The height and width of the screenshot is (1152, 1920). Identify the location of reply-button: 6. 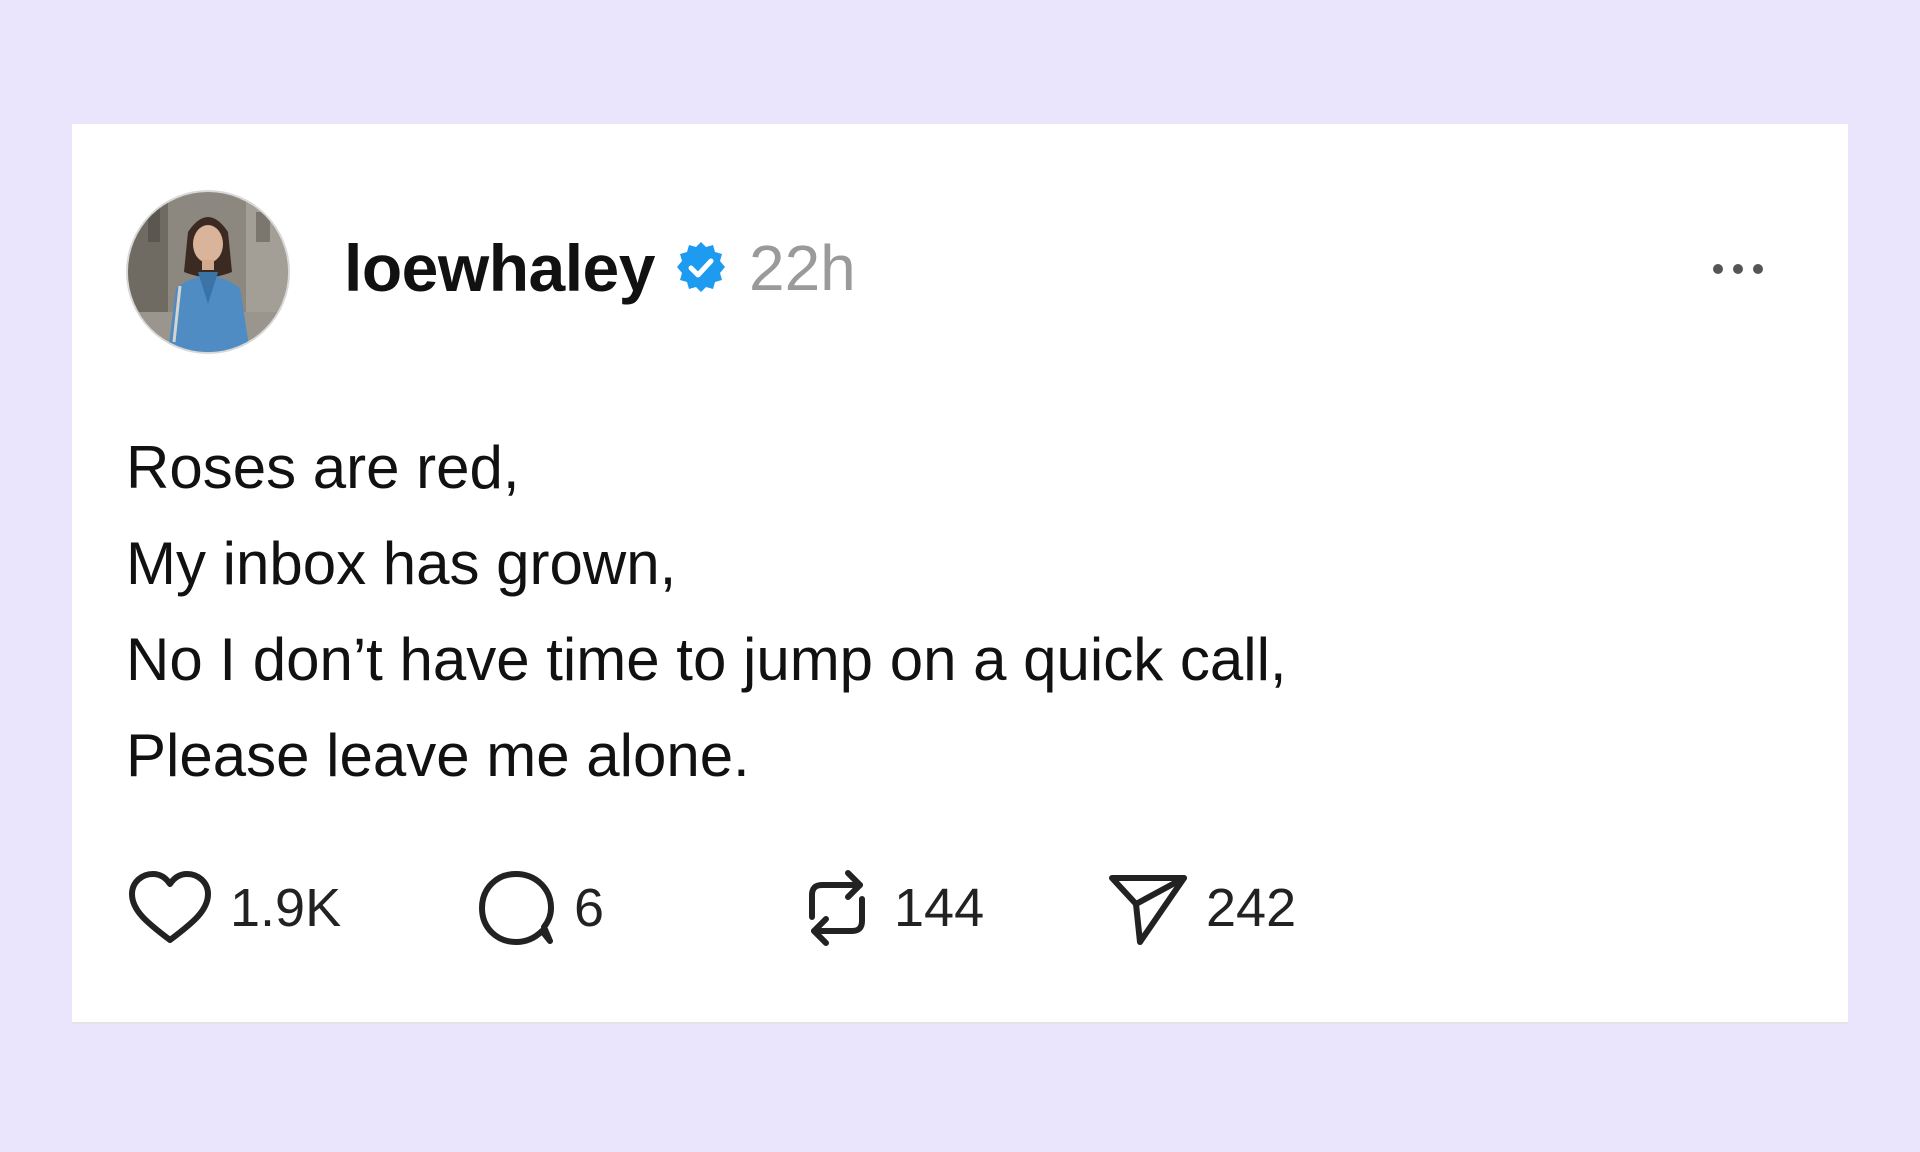
(540, 908).